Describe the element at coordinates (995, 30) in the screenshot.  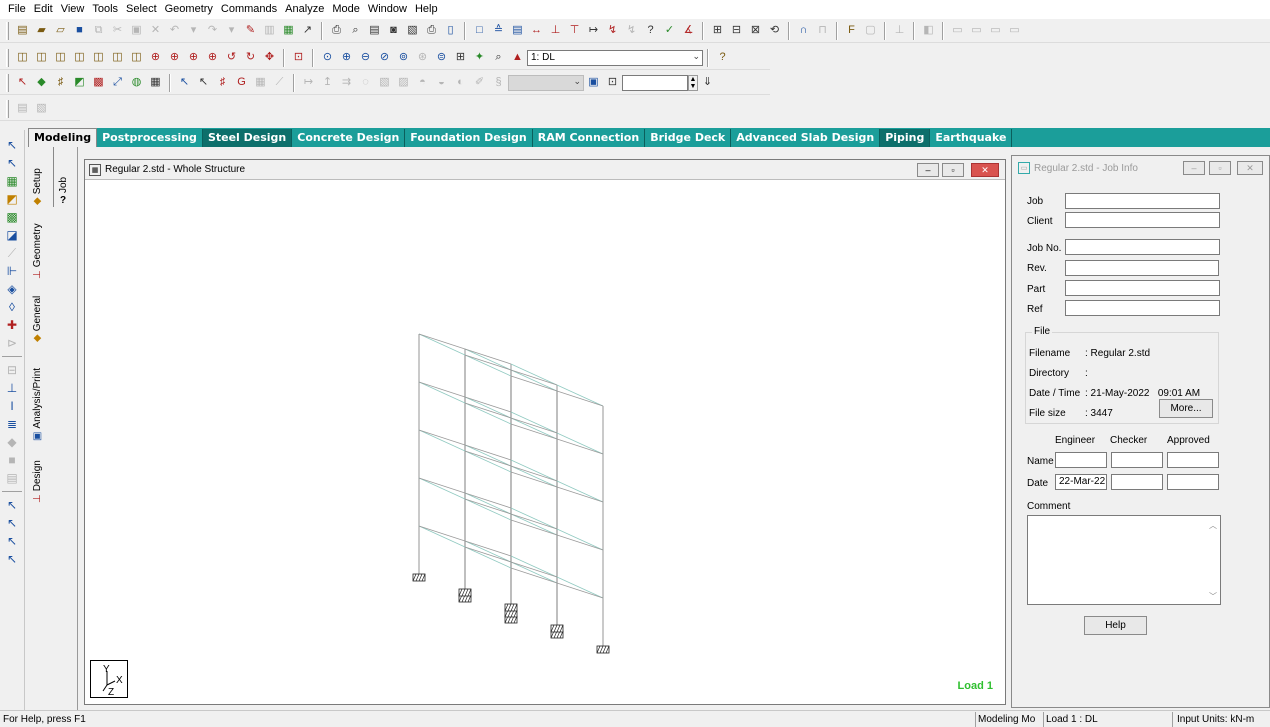
I see `store-view-icon: ▭` at that location.